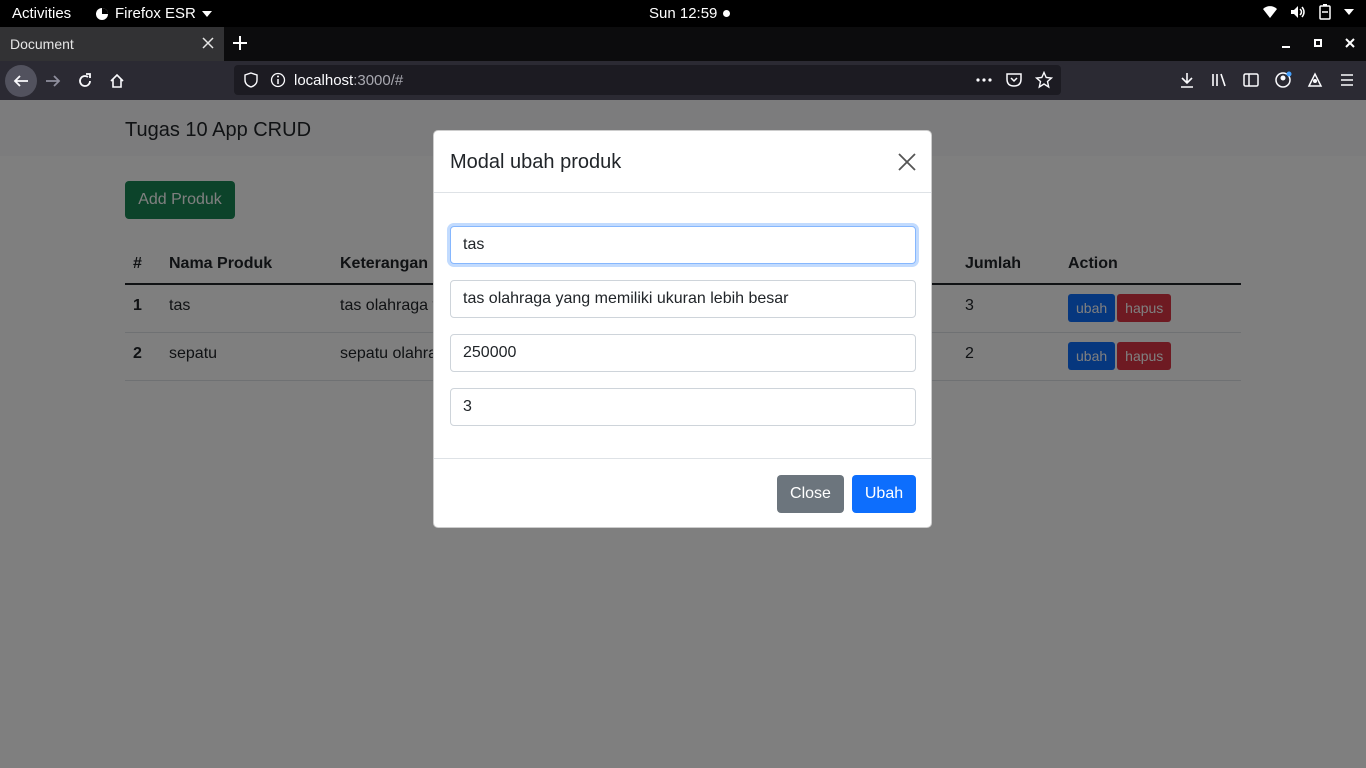  Describe the element at coordinates (251, 82) in the screenshot. I see `shield-icon` at that location.